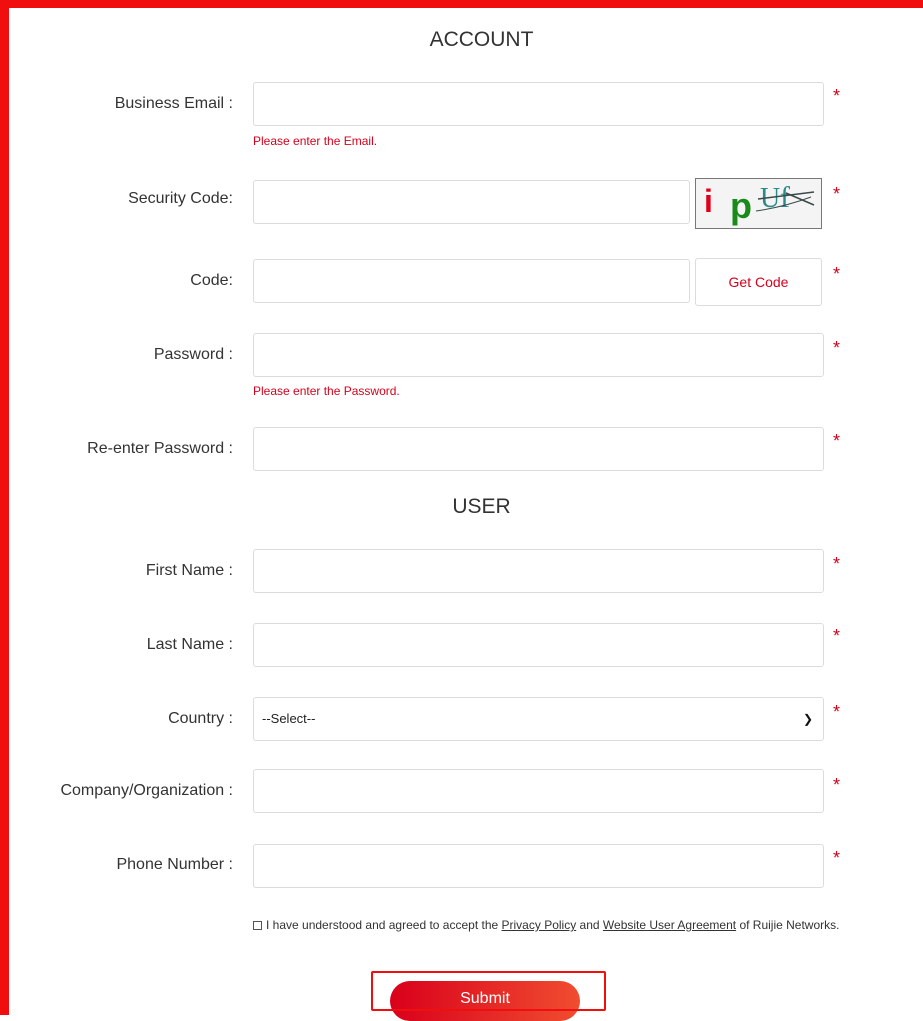 Image resolution: width=923 pixels, height=1021 pixels. I want to click on agreement-and: and, so click(589, 925).